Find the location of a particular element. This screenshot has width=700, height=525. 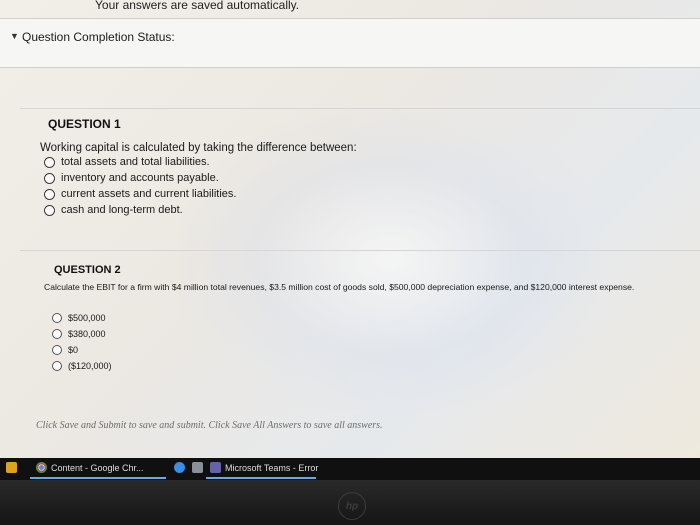

answer-option: current assets and current liabilities. is located at coordinates (140, 194).